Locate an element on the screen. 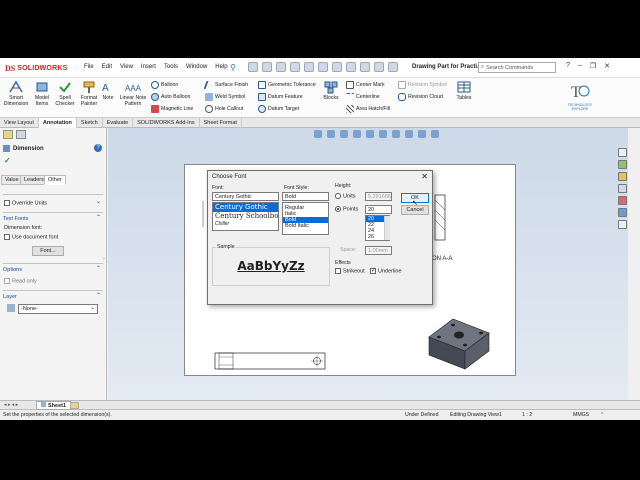  layer-select: -None- ⌄ is located at coordinates (58, 309).